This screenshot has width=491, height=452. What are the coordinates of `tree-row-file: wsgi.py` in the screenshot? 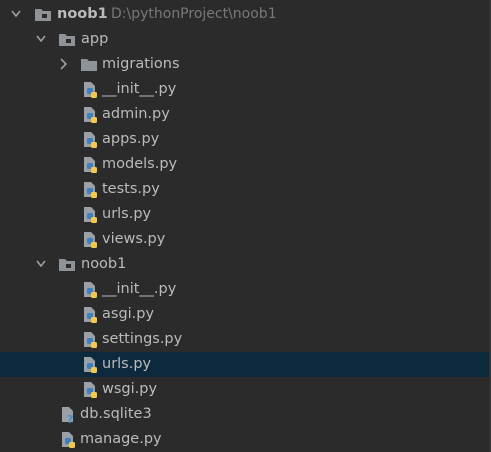 It's located at (244, 389).